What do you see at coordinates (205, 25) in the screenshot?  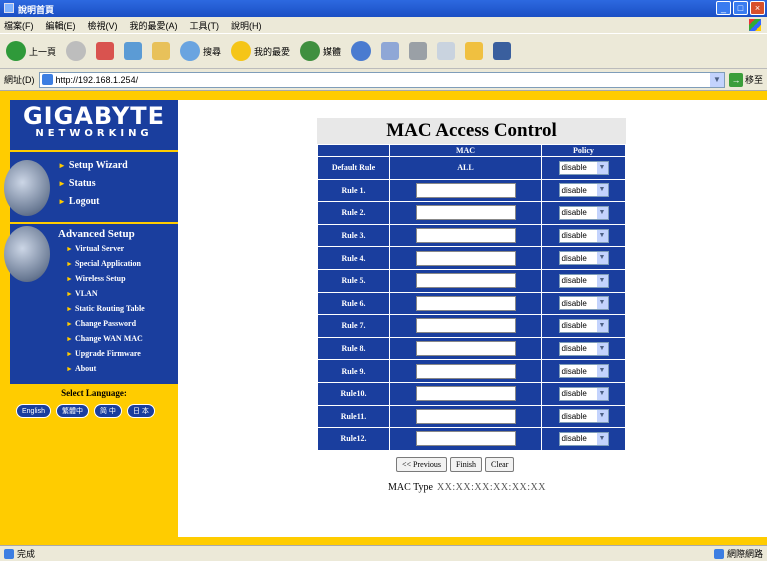 I see `menu-tools: 工具(T)` at bounding box center [205, 25].